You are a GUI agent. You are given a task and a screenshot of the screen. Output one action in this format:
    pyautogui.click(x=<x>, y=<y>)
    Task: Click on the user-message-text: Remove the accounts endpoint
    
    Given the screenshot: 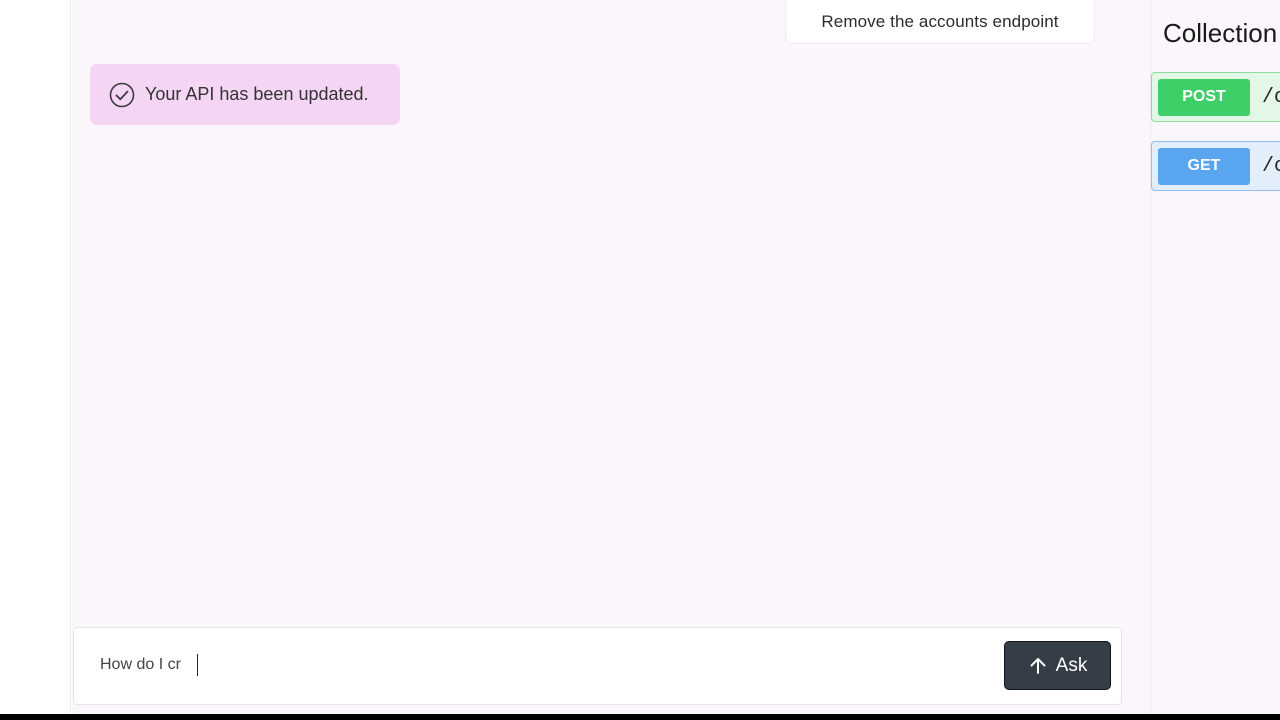 What is the action you would take?
    pyautogui.click(x=940, y=21)
    